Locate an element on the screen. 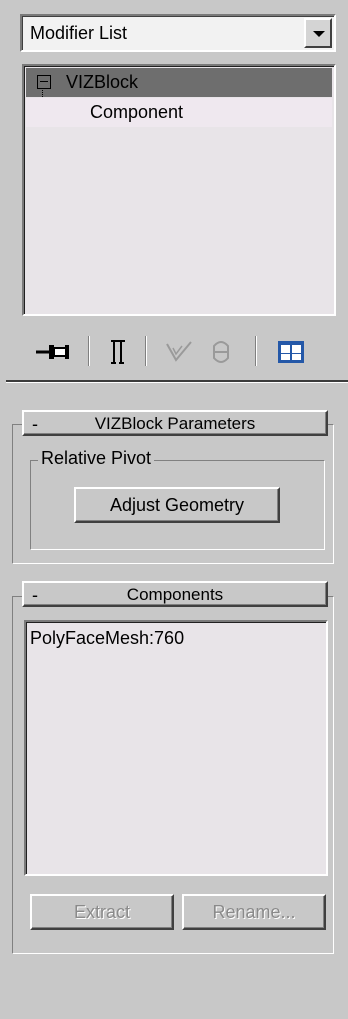  stack-item-label: Component is located at coordinates (137, 112).